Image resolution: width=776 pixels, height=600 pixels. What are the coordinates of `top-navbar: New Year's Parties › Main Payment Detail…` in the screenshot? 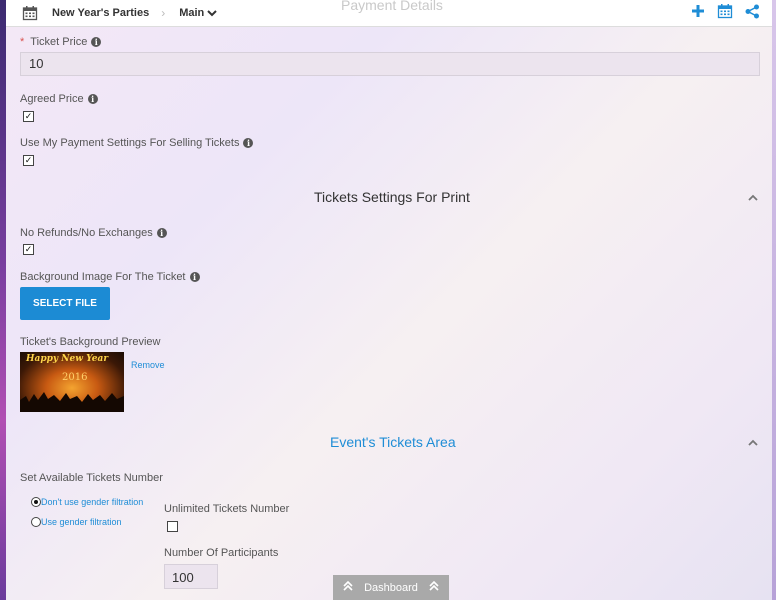 It's located at (389, 13).